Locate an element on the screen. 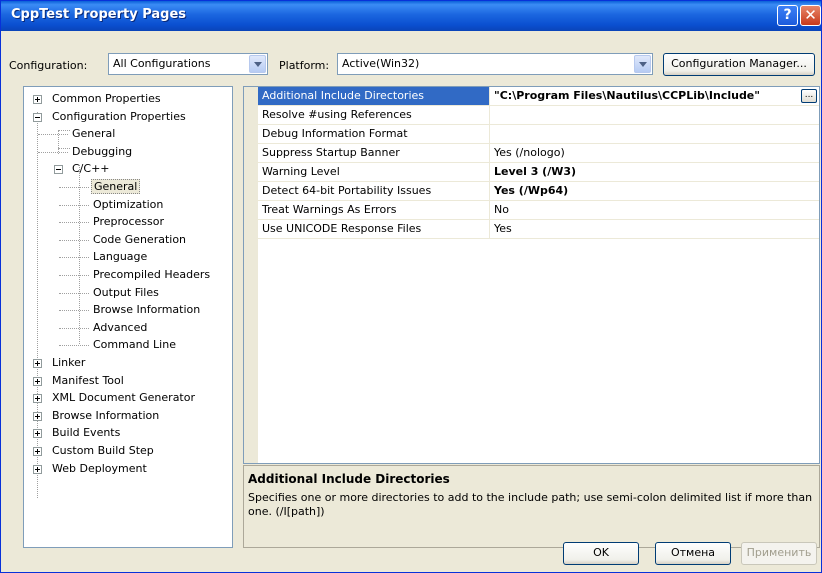  tree-item: Code Generation is located at coordinates (139, 240).